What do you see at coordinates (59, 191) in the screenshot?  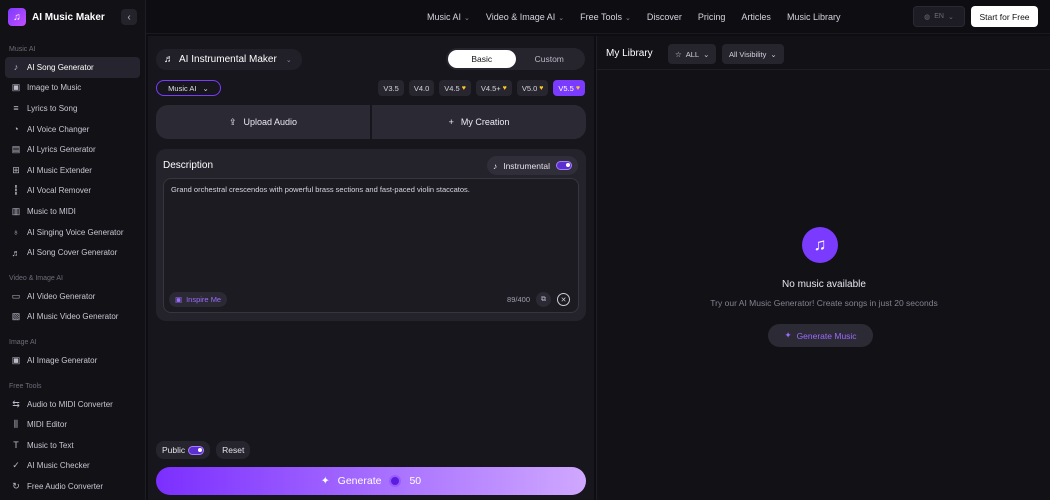 I see `sidebar-item-label: AI Vocal Remover` at bounding box center [59, 191].